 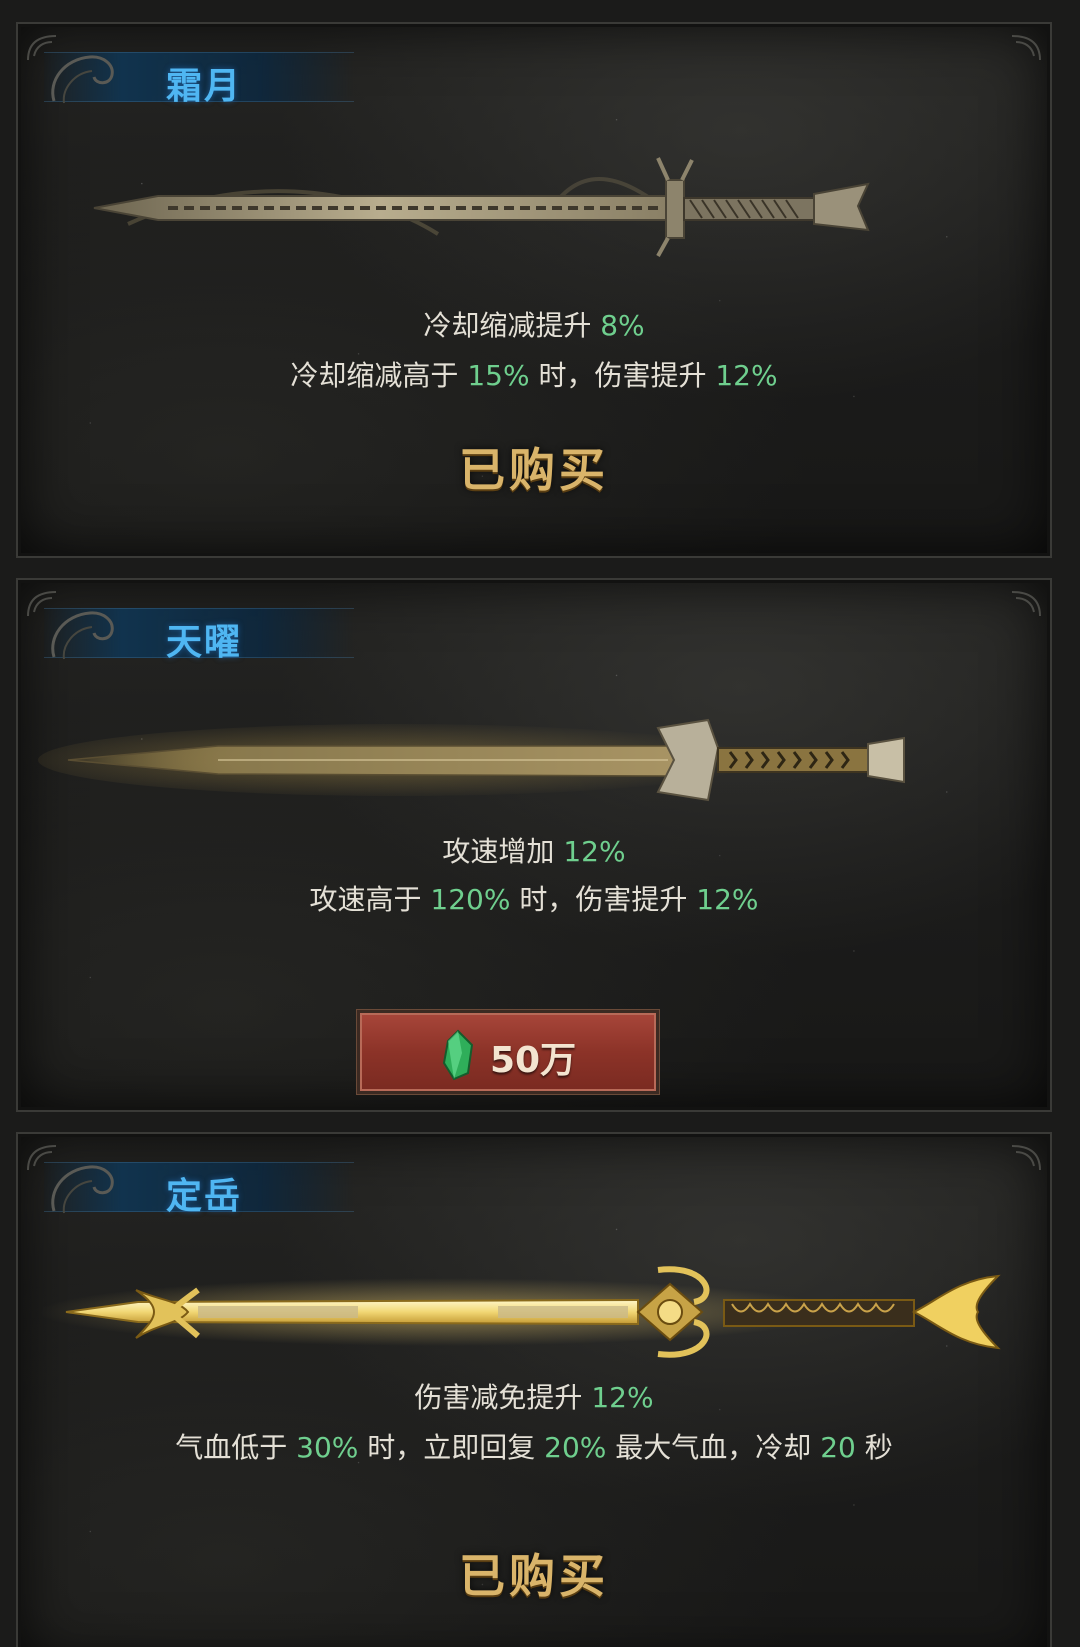 I want to click on weapon-effect-1: 冷却缩减提升 8%, so click(x=534, y=325).